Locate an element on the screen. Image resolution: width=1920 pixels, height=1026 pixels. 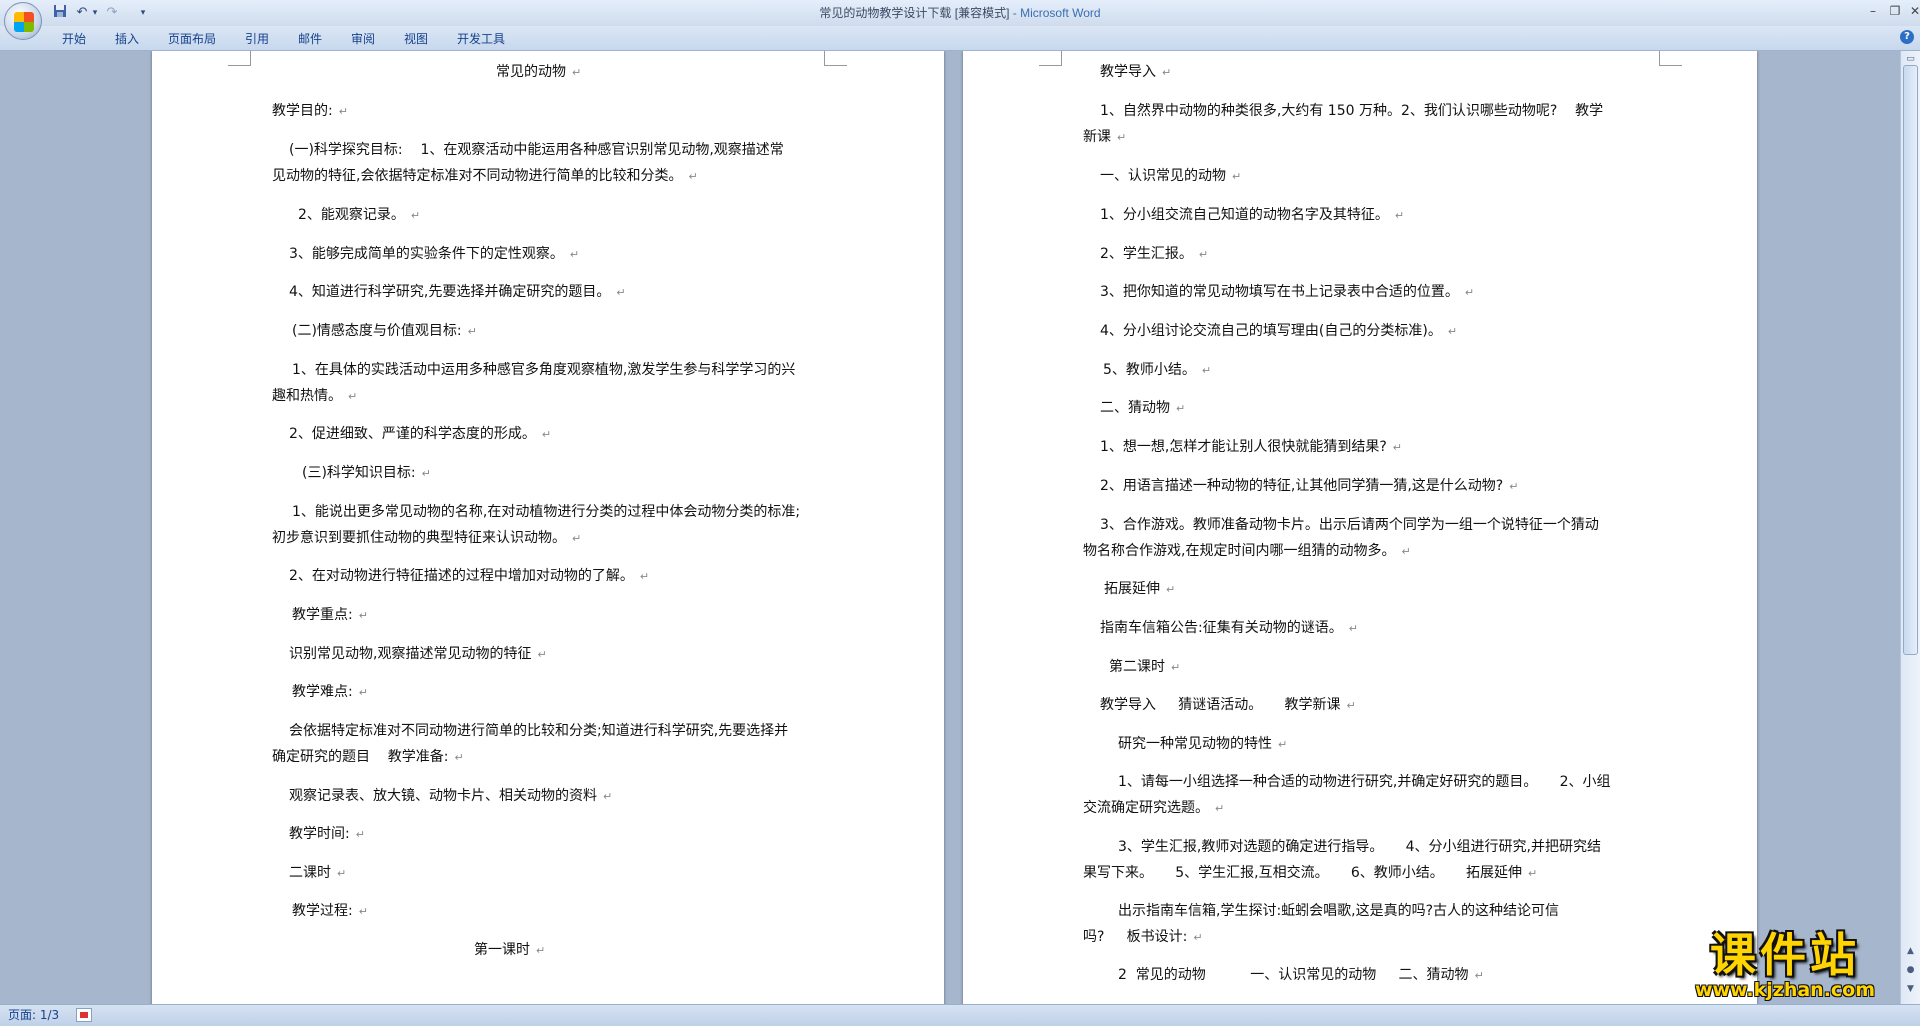
paragraph: 确定研究的题目 教学准备: ↵ is located at coordinates (368, 757).